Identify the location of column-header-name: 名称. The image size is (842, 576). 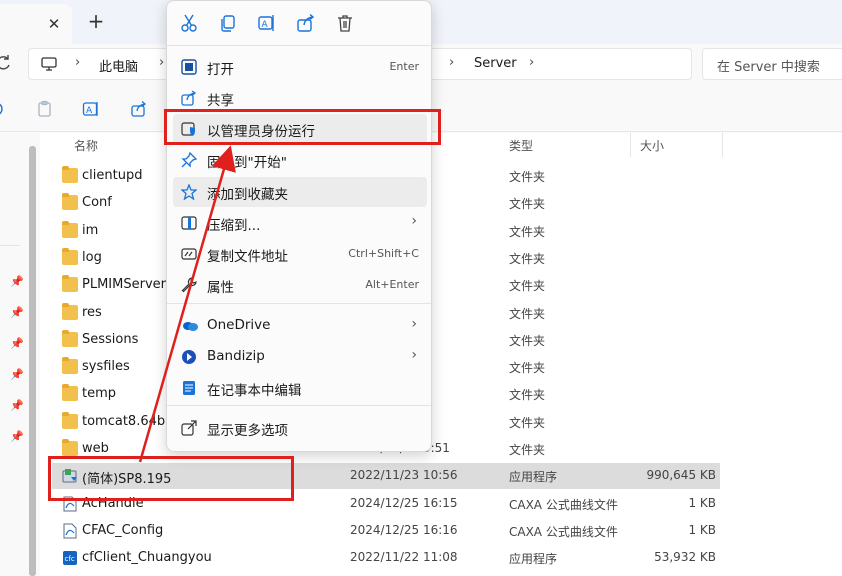
(86, 145).